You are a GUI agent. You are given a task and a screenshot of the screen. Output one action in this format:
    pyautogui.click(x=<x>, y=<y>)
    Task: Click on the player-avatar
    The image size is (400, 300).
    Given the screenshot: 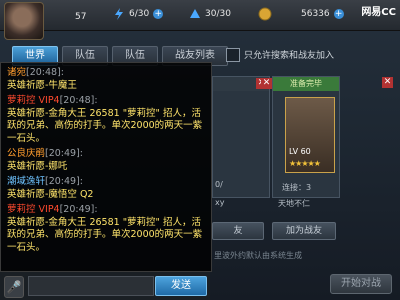 What is the action you would take?
    pyautogui.click(x=24, y=21)
    